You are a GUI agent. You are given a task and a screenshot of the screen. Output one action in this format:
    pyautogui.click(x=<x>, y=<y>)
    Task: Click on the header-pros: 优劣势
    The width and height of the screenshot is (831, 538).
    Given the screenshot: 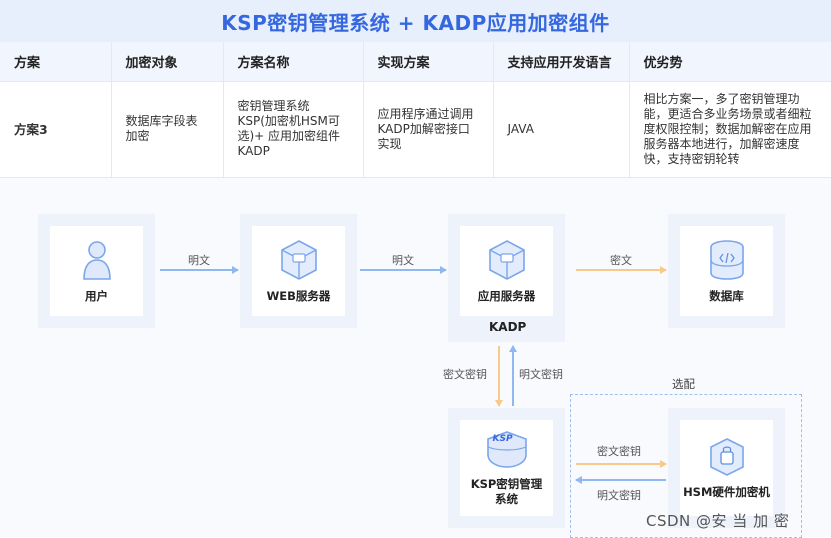 What is the action you would take?
    pyautogui.click(x=729, y=62)
    